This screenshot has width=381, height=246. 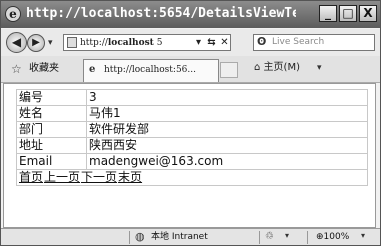 I want to click on zoom-level: ⊕100%, so click(x=332, y=237).